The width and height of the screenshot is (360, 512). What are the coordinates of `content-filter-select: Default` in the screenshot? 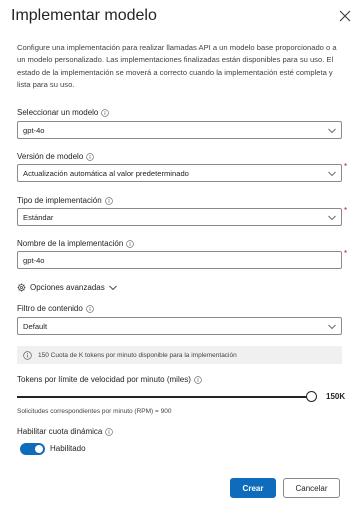 It's located at (179, 326).